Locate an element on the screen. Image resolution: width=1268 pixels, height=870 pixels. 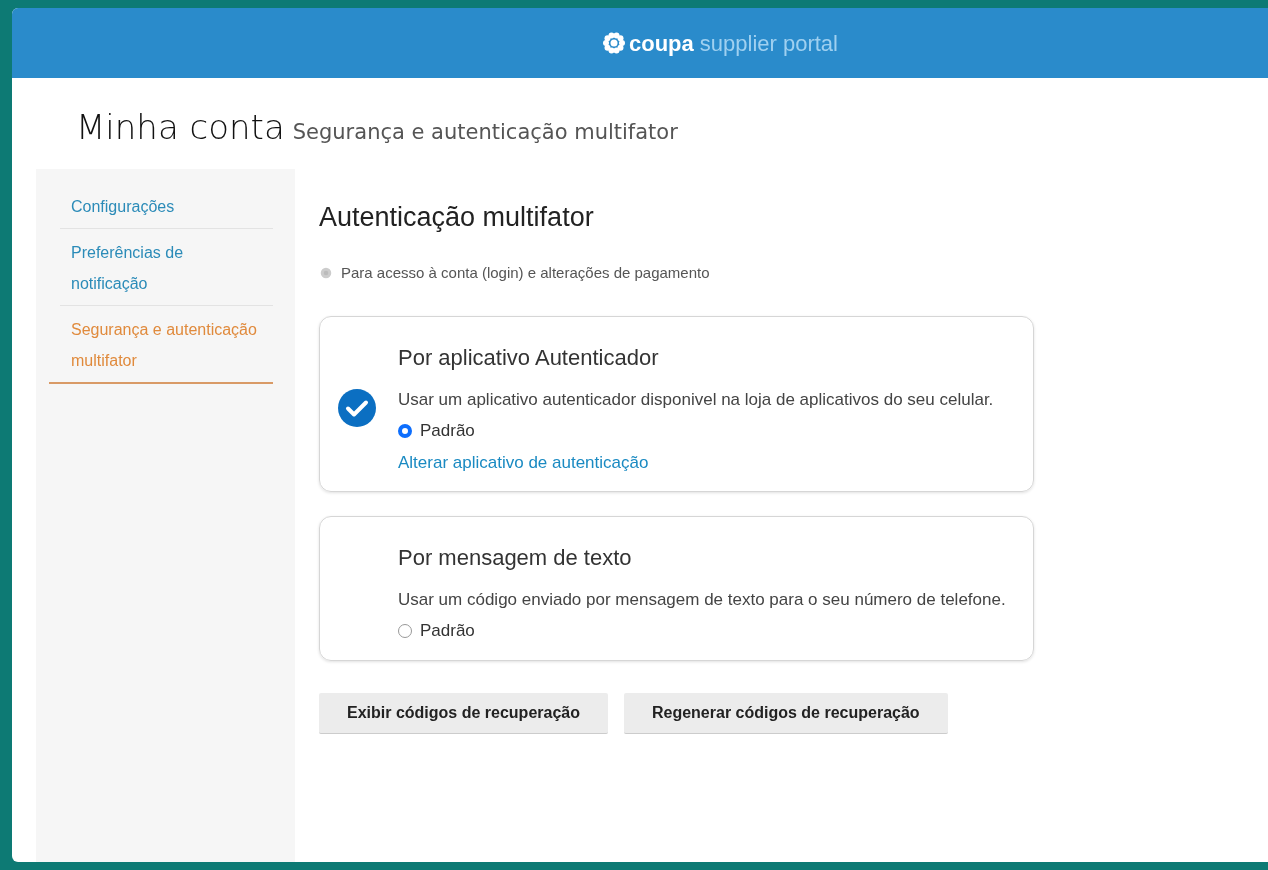
method-card: Por aplicativo Autenticador Usar um aplicativo autenticador disponivel na loja de aplicativos do seu celular. Padrão Alterar aplicativo de autenticação is located at coordinates (676, 404).